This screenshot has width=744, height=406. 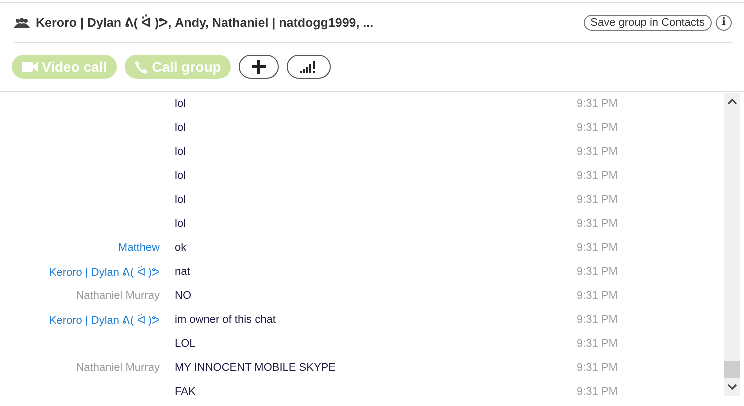 What do you see at coordinates (724, 22) in the screenshot?
I see `info-button: i` at bounding box center [724, 22].